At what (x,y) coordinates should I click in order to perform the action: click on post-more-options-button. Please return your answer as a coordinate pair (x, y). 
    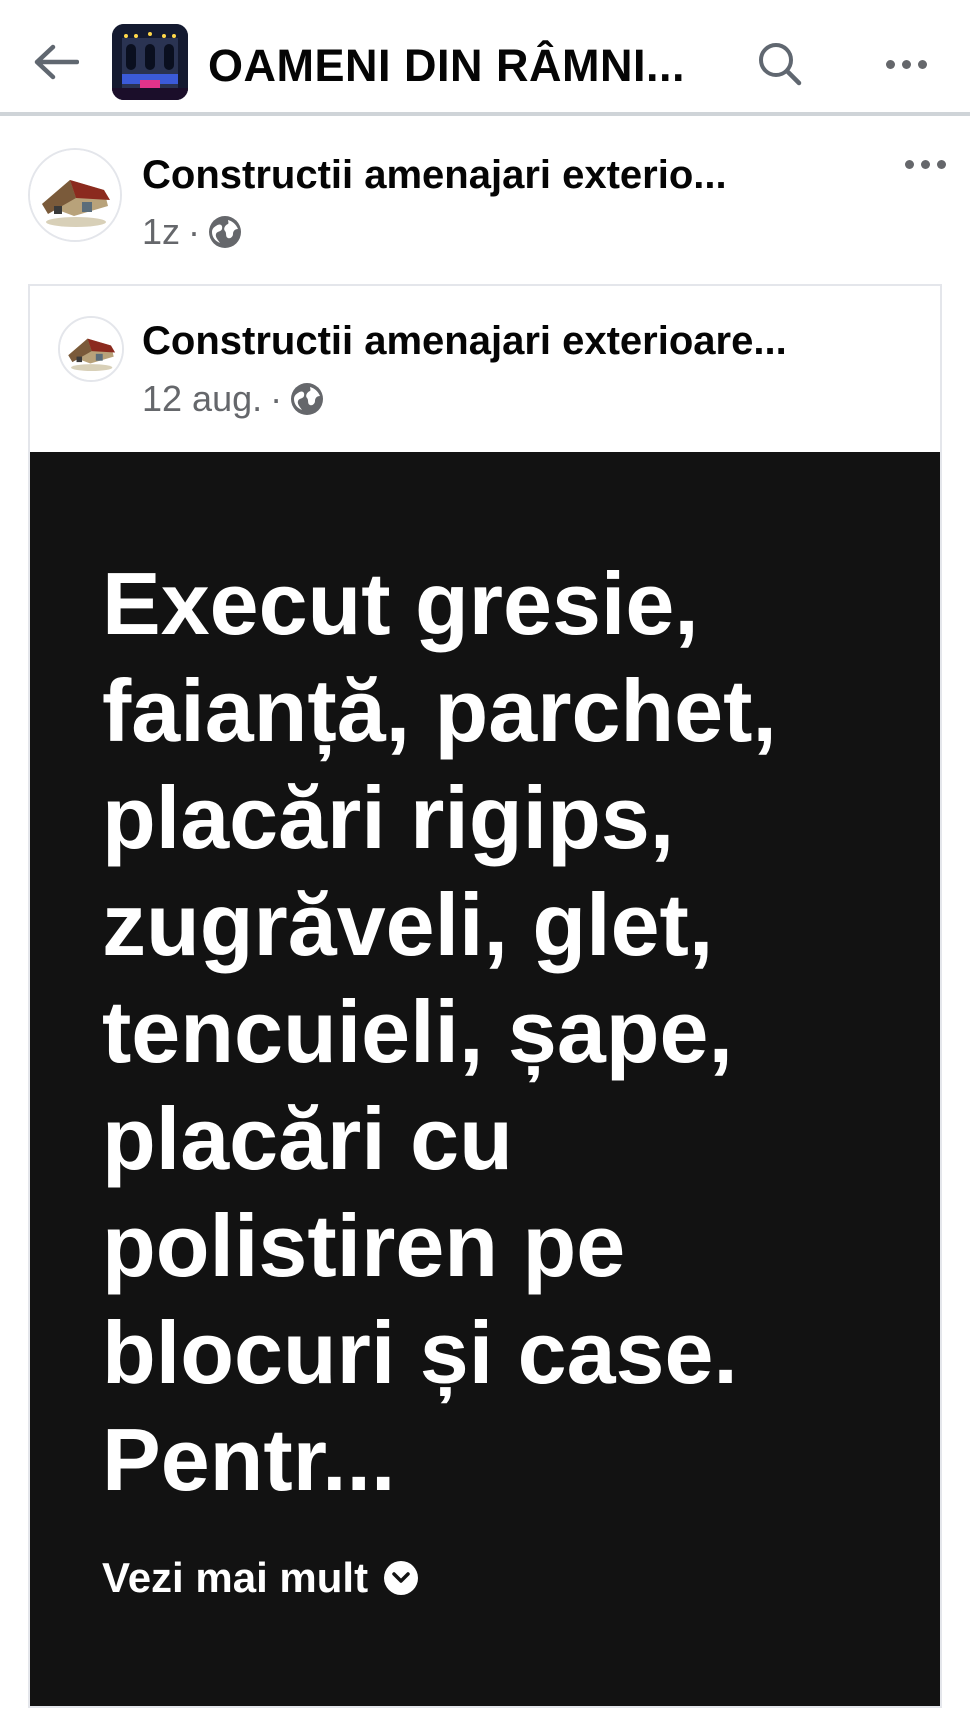
    Looking at the image, I should click on (925, 164).